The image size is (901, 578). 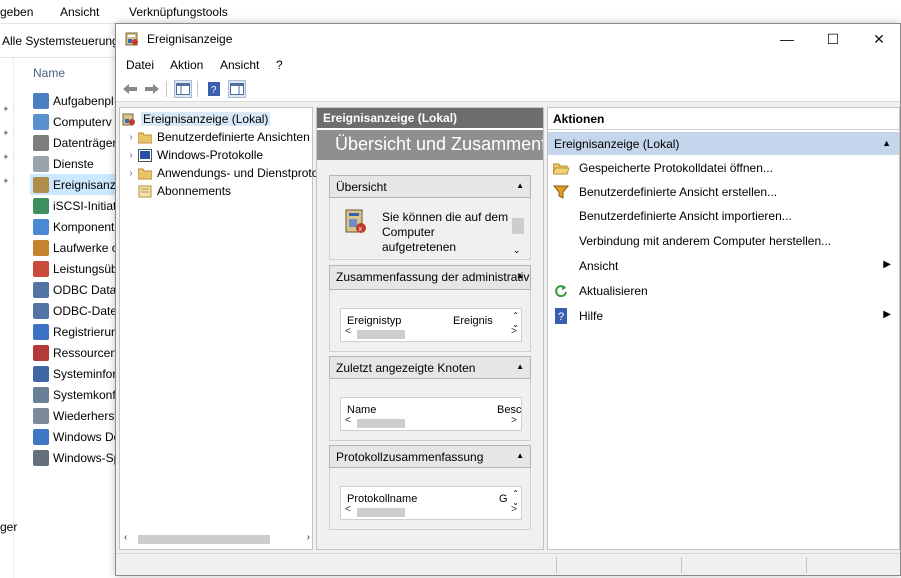 I want to click on actions-group-header: Ereignisanzeige (Lokal) ▲, so click(x=723, y=143).